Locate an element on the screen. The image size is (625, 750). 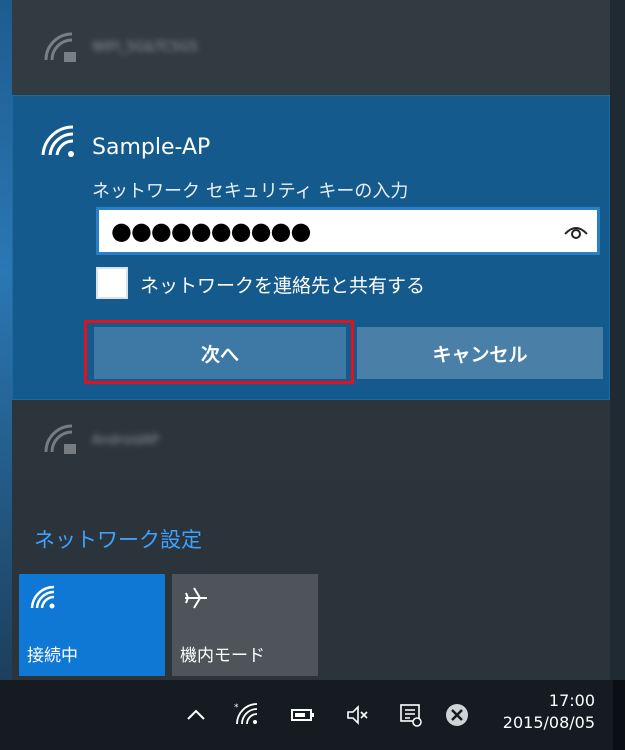
show-desktop-button is located at coordinates (619, 715).